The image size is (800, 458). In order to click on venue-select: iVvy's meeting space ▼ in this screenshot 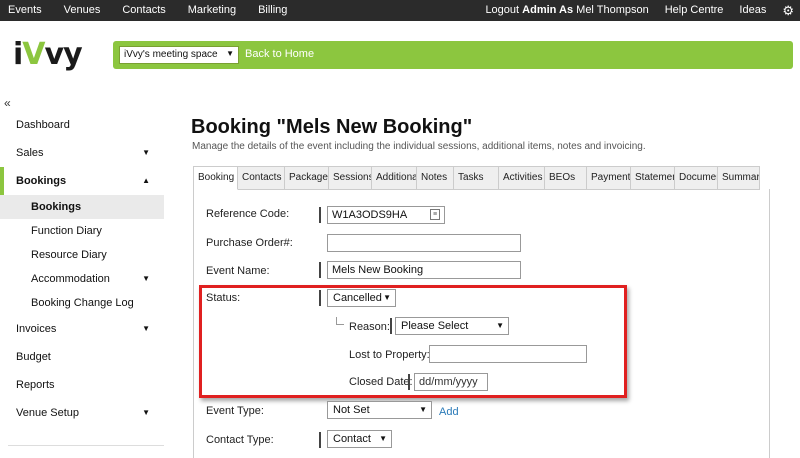, I will do `click(179, 55)`.